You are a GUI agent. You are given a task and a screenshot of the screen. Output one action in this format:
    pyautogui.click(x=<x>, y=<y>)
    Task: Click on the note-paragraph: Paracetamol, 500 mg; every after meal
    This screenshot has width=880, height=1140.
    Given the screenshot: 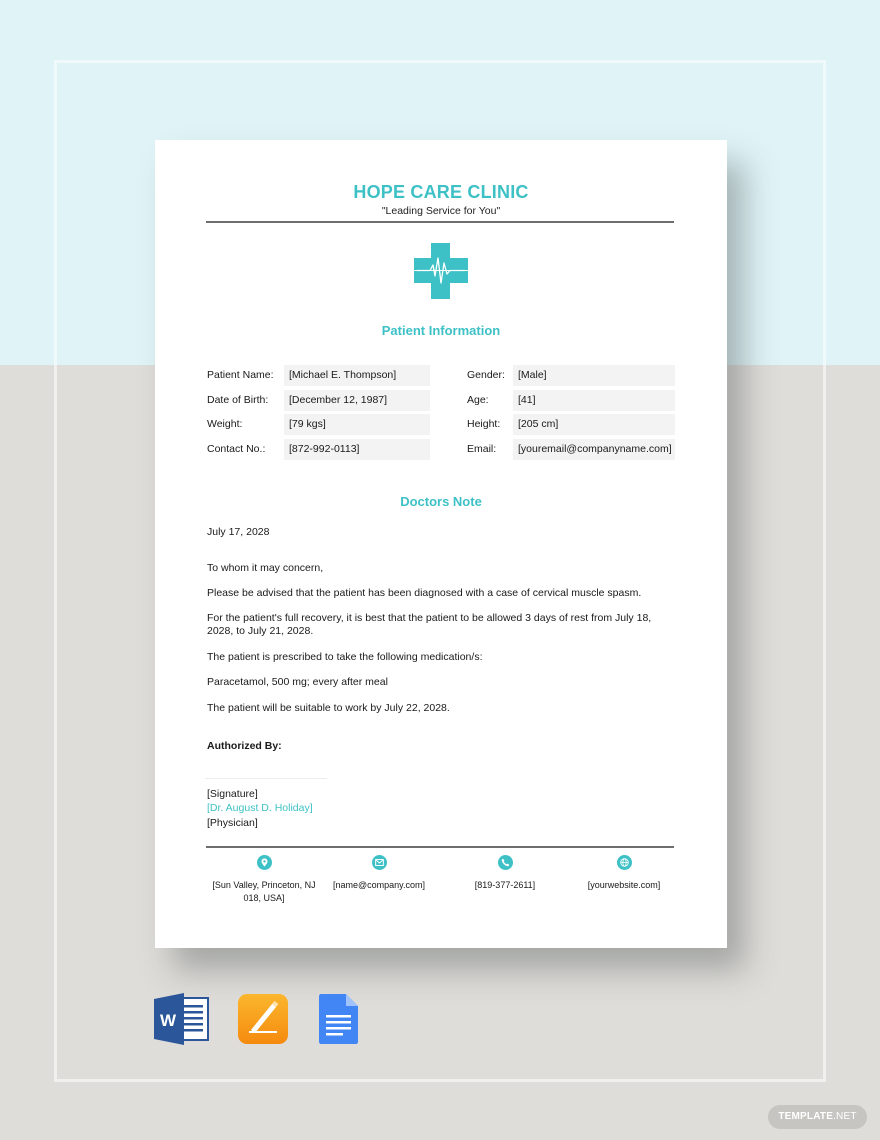 What is the action you would take?
    pyautogui.click(x=297, y=682)
    